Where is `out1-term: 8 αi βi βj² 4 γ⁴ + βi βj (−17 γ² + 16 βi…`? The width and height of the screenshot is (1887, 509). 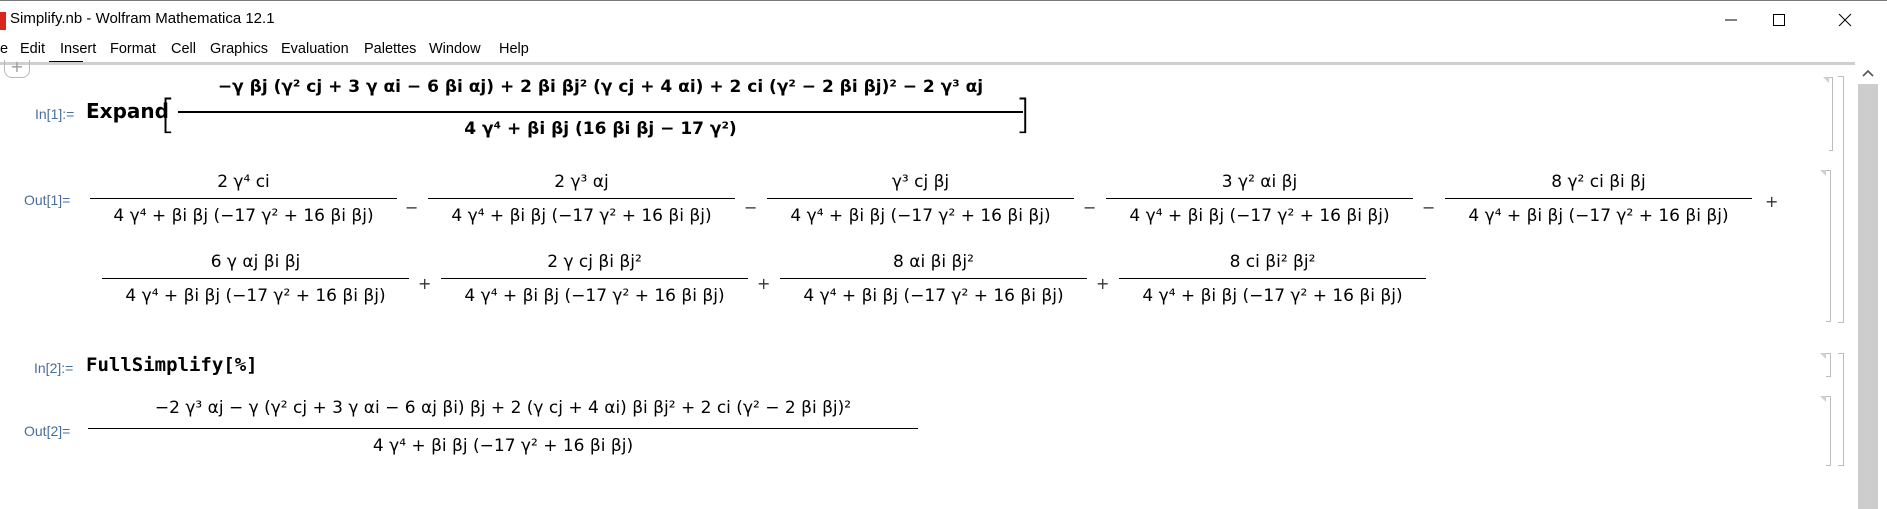
out1-term: 8 αi βi βj² 4 γ⁴ + βi βj (−17 γ² + 16 βi… is located at coordinates (933, 282).